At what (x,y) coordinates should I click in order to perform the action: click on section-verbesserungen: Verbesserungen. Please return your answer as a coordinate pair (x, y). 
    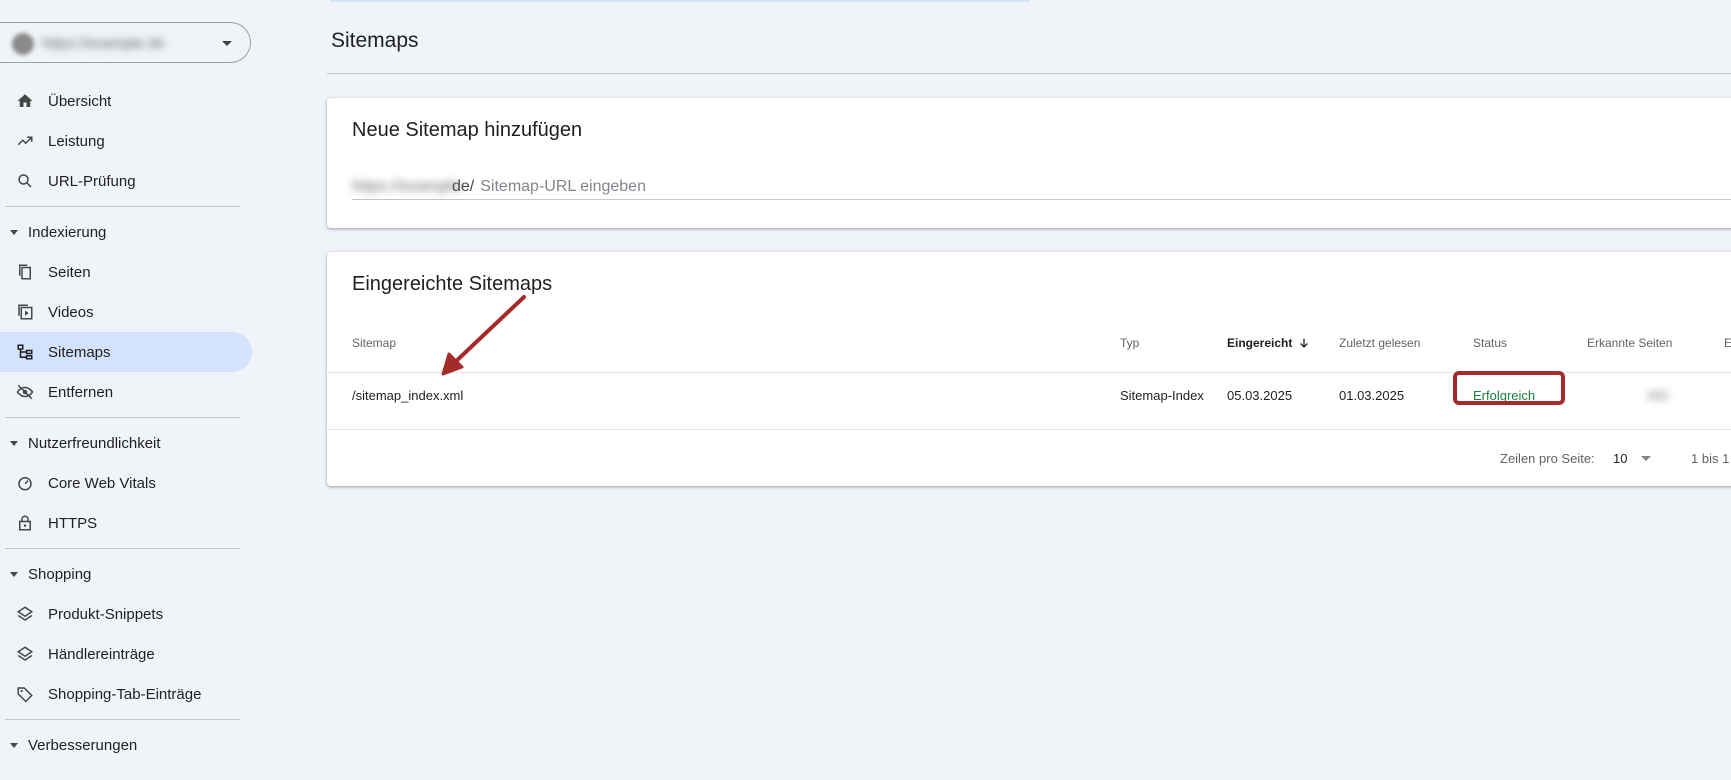
    Looking at the image, I should click on (130, 745).